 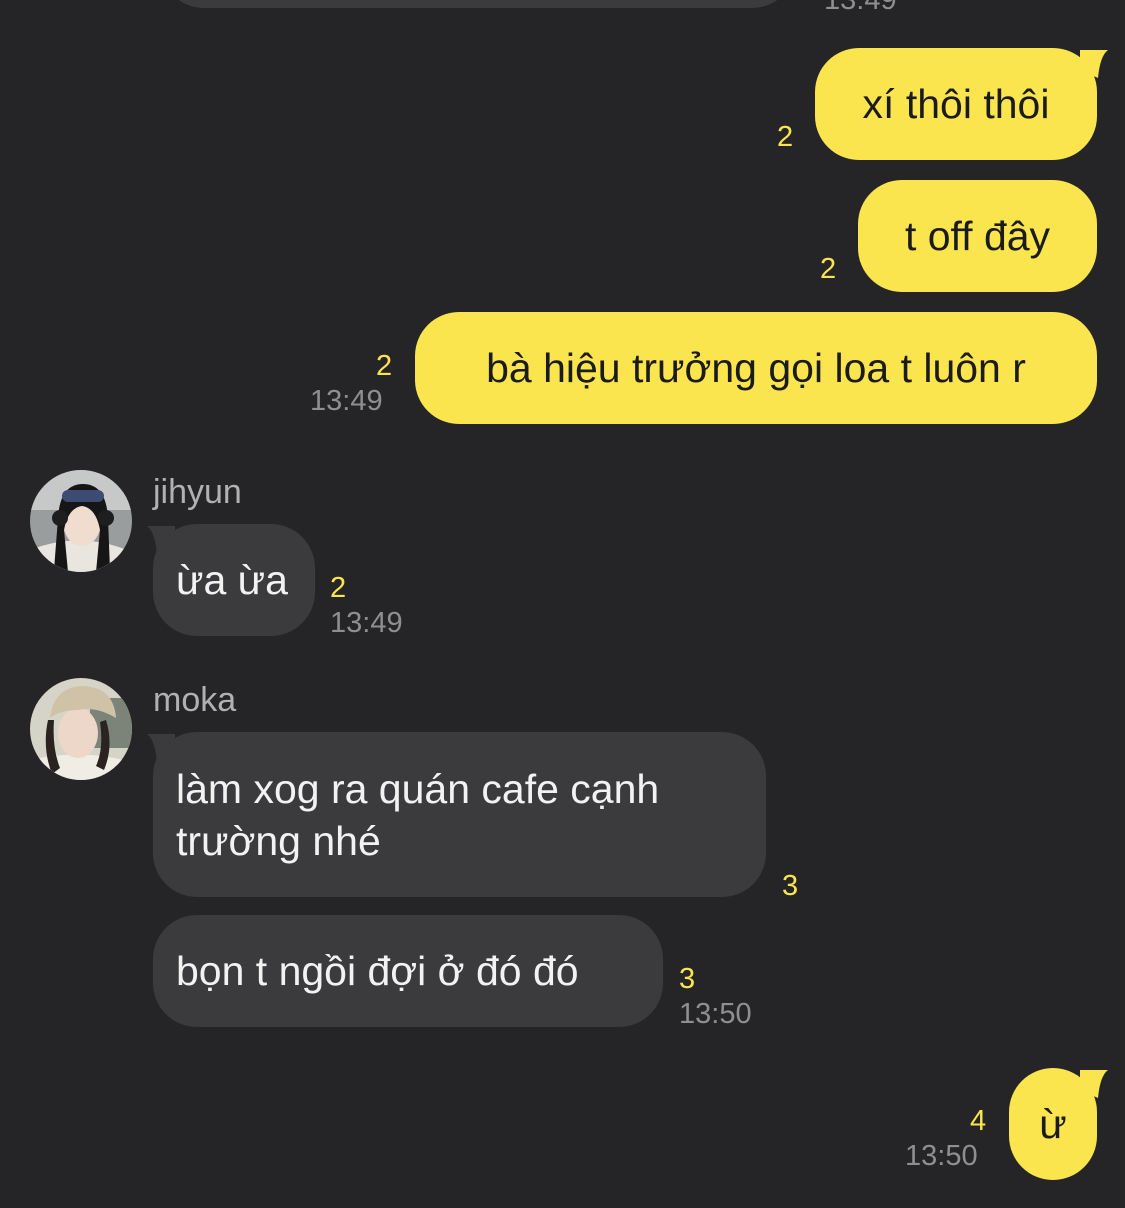 I want to click on message-text: bà hiệu trưởng gọi loa t luôn r, so click(x=756, y=368).